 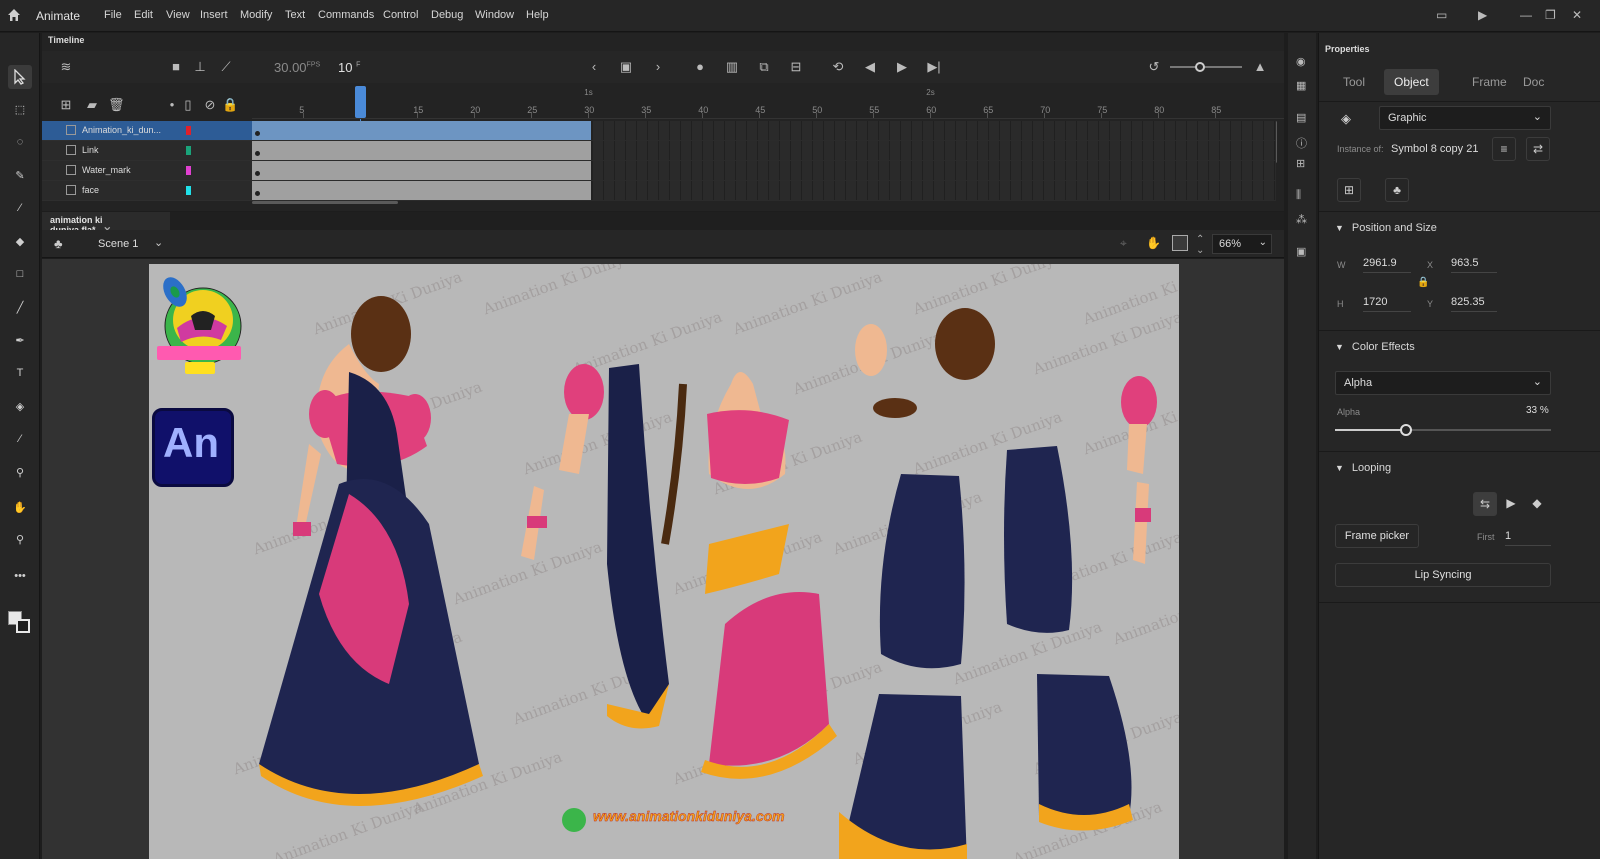 What do you see at coordinates (230, 105) in the screenshot?
I see `lock-icon: 🔒` at bounding box center [230, 105].